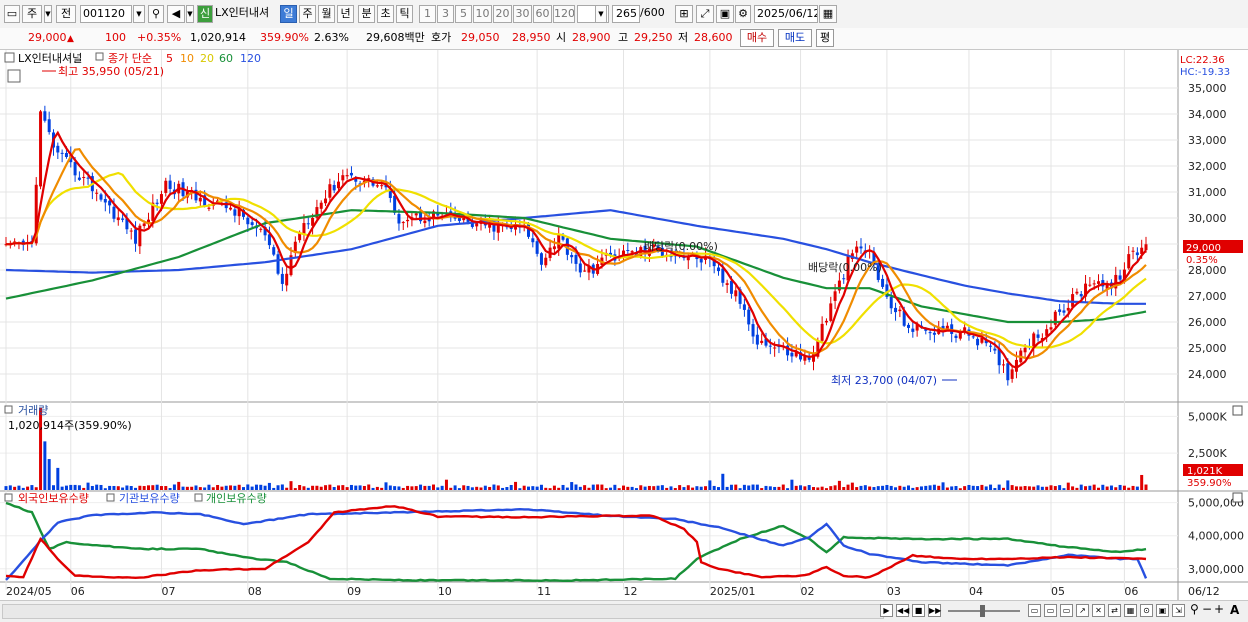 The width and height of the screenshot is (1248, 622). Describe the element at coordinates (725, 14) in the screenshot. I see `save-icon: ▣` at that location.